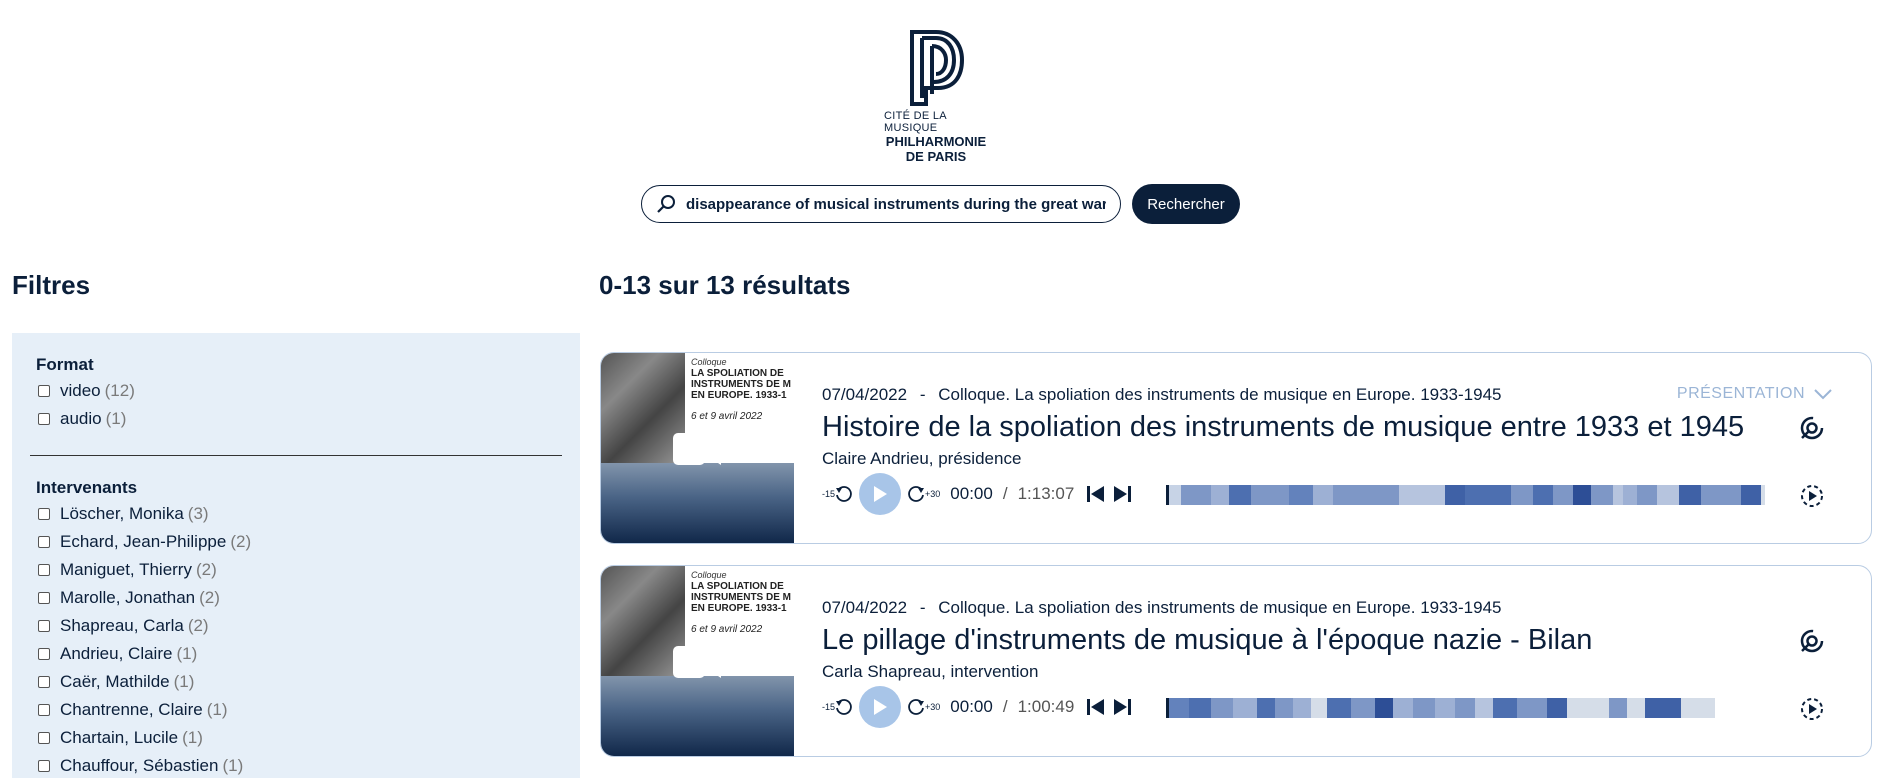 Image resolution: width=1890 pixels, height=778 pixels. What do you see at coordinates (129, 598) in the screenshot?
I see `filter-intervenant: Marolle, Jonathan (2)` at bounding box center [129, 598].